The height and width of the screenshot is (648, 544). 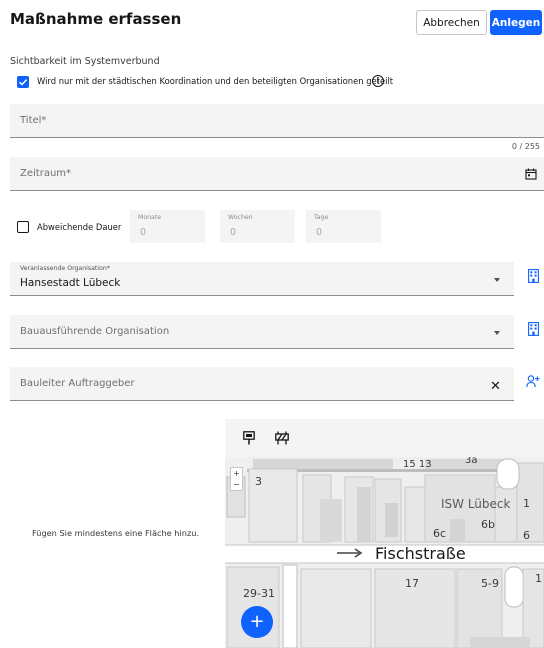 I want to click on map-label: 6b, so click(x=488, y=524).